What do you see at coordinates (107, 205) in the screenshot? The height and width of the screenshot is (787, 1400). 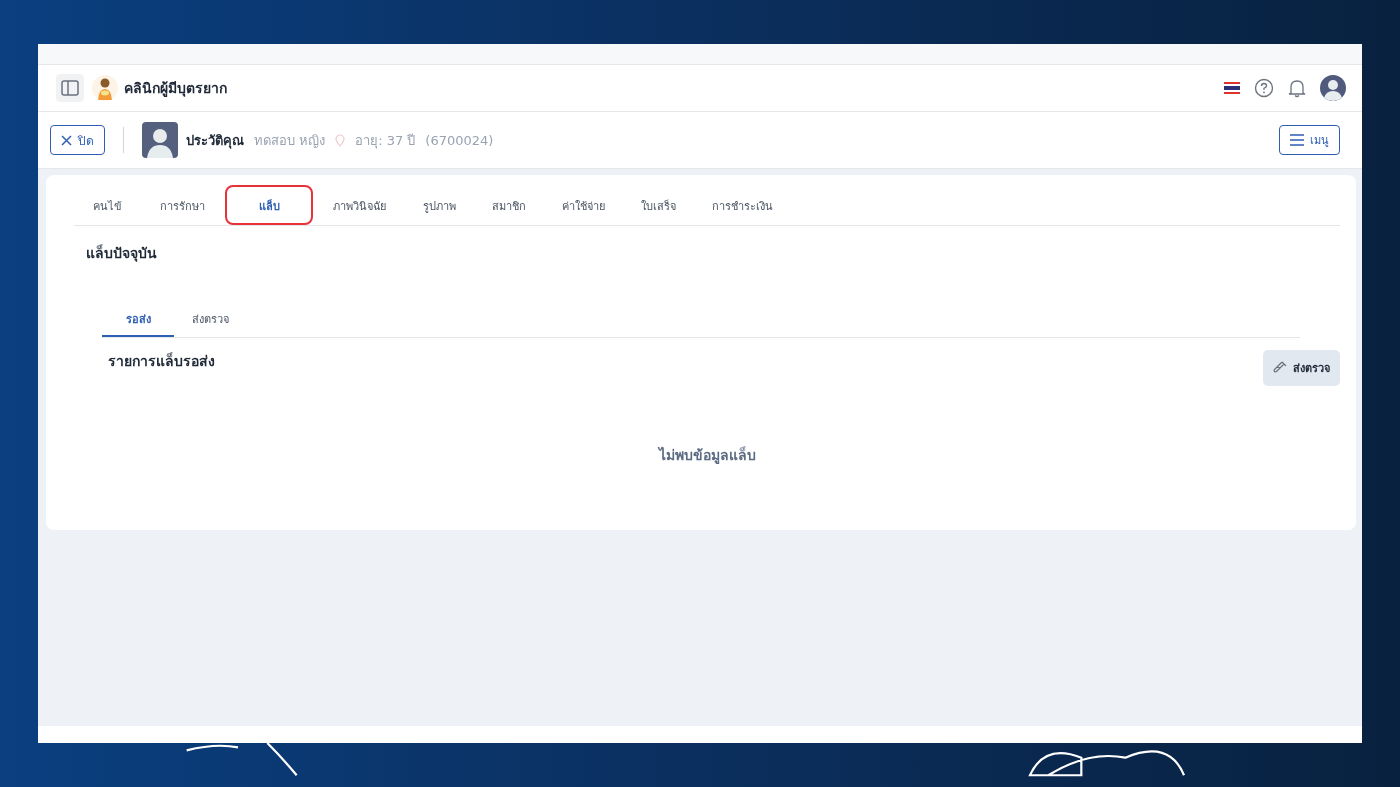 I see `tab: คนไข้` at bounding box center [107, 205].